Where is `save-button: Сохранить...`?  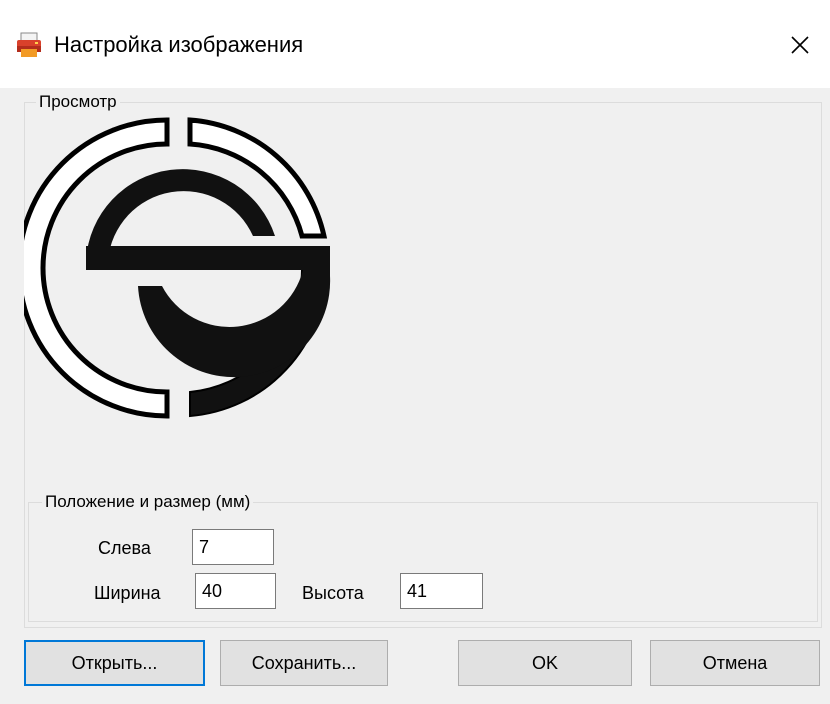 save-button: Сохранить... is located at coordinates (304, 663).